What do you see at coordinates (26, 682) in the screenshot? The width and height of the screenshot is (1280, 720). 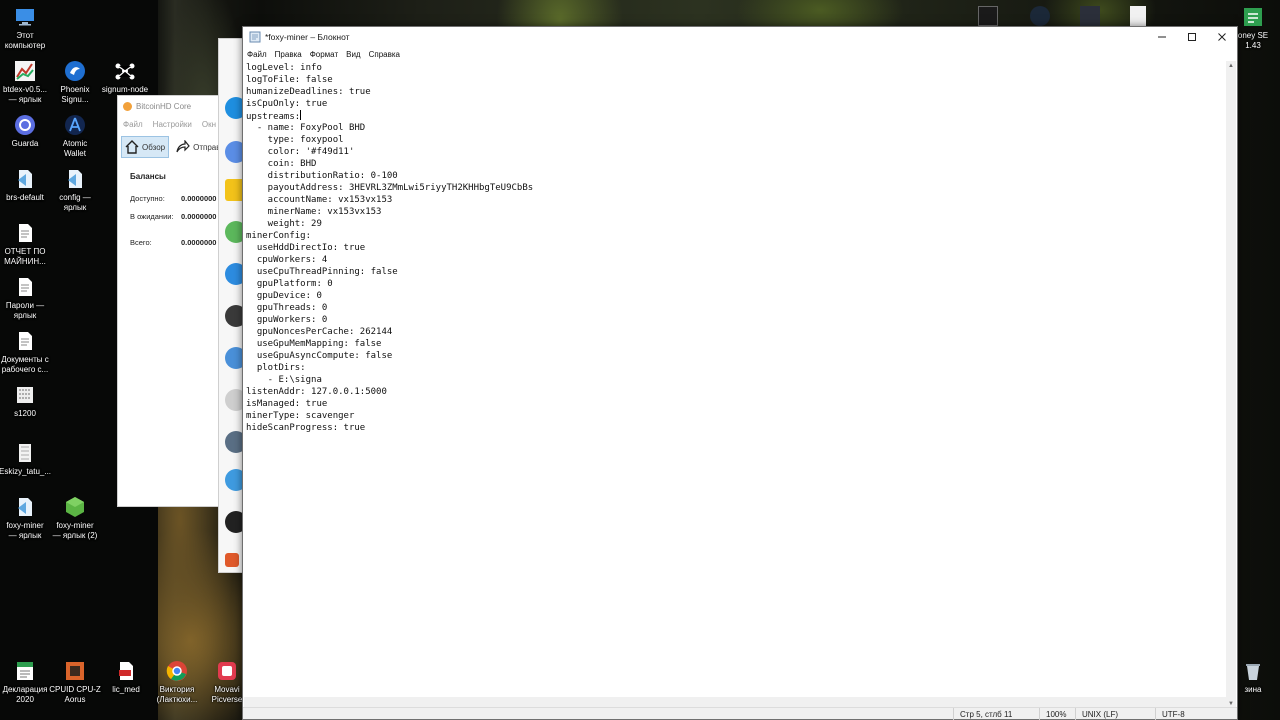 I see `desktop-icon-declaration: Декларация 2020` at bounding box center [26, 682].